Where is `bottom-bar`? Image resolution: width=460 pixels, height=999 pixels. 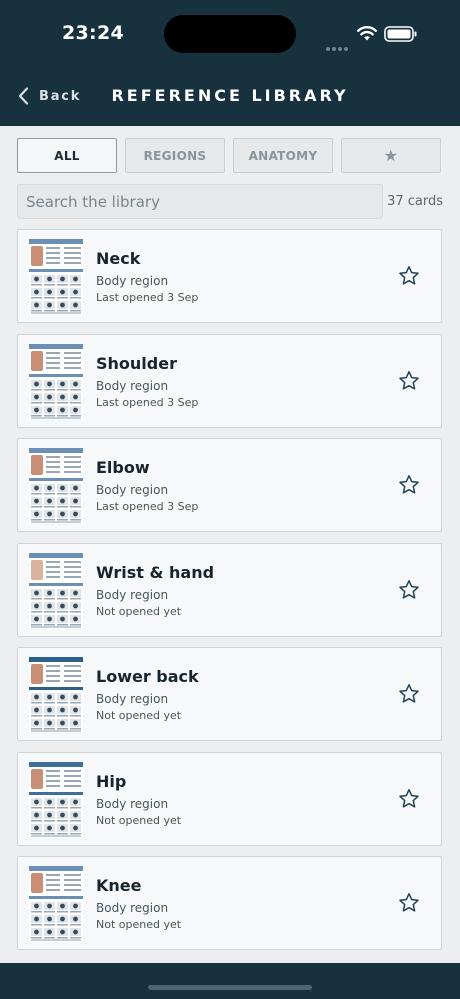
bottom-bar is located at coordinates (230, 981).